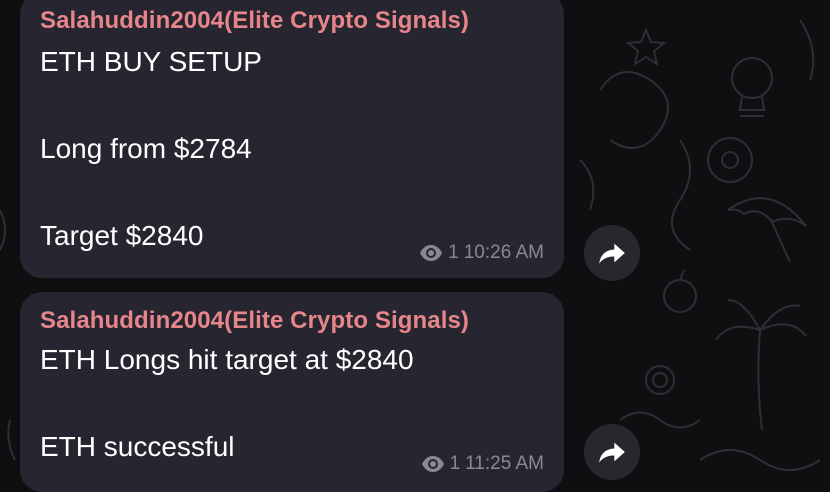 Image resolution: width=830 pixels, height=492 pixels. I want to click on message-meta: 1 11:25 AM, so click(482, 464).